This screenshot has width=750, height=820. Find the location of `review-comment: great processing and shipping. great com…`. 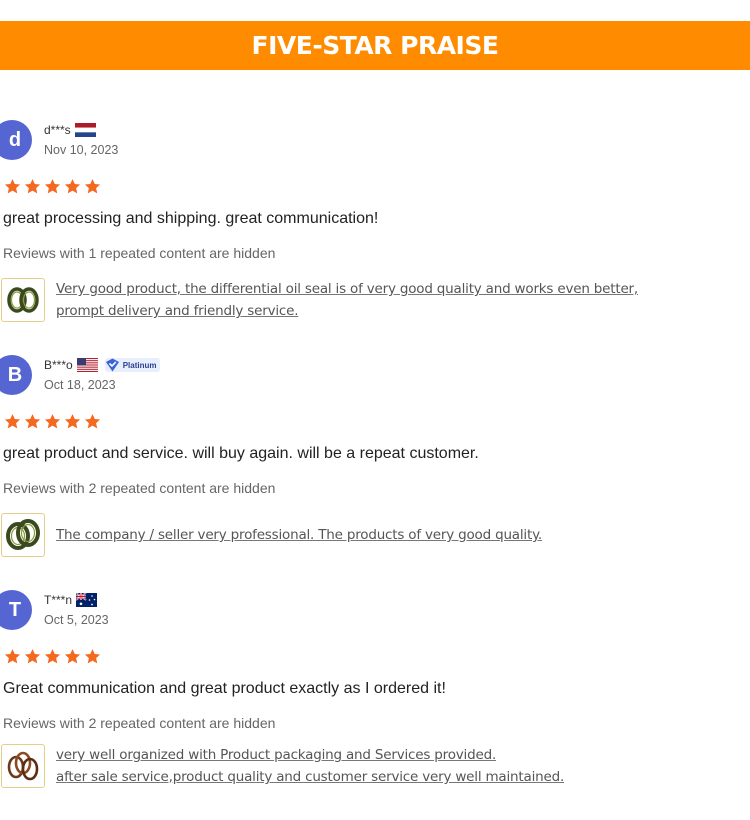

review-comment: great processing and shipping. great com… is located at coordinates (191, 218).